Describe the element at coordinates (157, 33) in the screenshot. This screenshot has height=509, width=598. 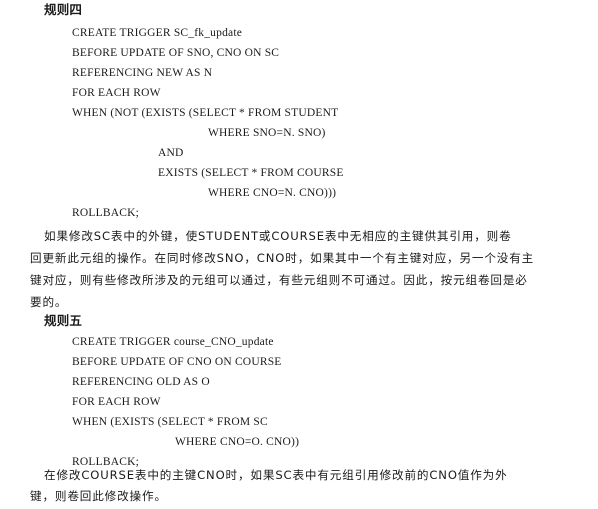
I see `rule4-code-line: CREATE TRIGGER SC_fk_update` at that location.